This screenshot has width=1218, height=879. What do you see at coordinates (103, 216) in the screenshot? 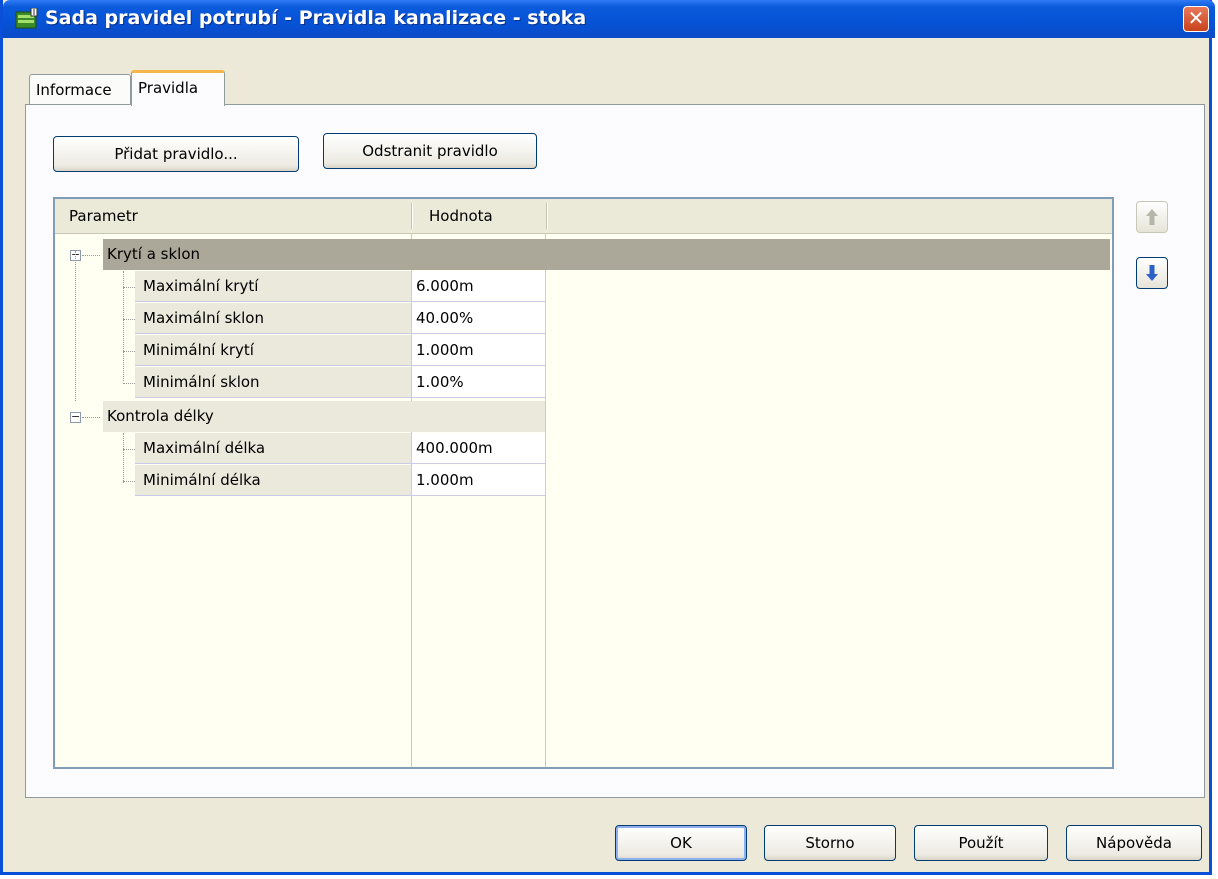
I see `column-header-parametr: Parametr` at bounding box center [103, 216].